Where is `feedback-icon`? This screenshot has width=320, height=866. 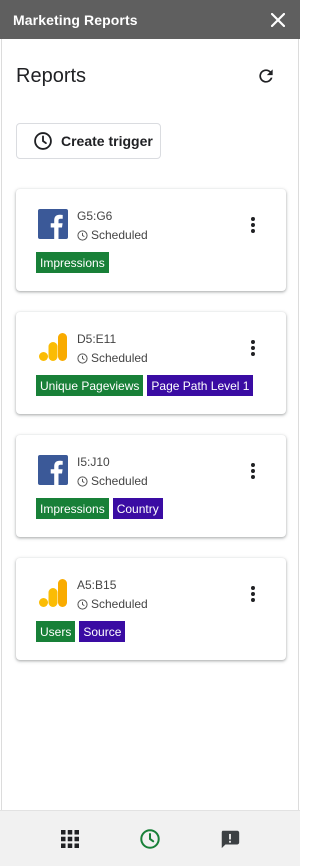
feedback-icon is located at coordinates (230, 839).